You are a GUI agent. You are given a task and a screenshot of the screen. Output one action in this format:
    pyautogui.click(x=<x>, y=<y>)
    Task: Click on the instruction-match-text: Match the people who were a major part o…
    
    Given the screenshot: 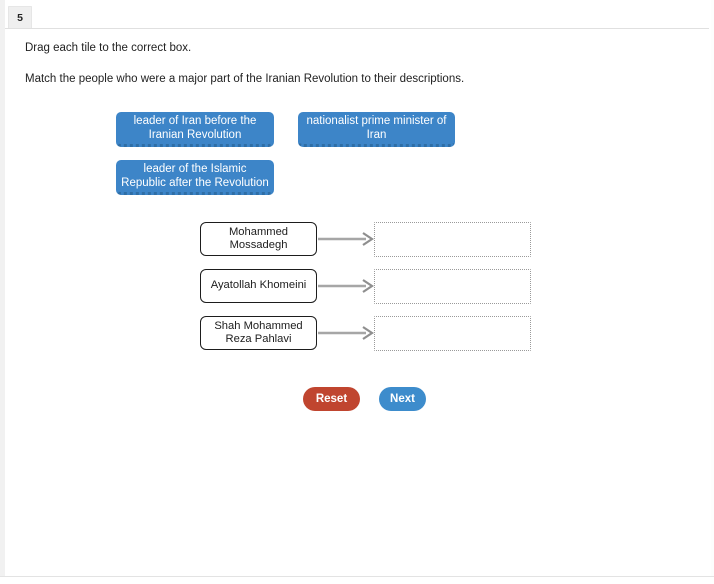 What is the action you would take?
    pyautogui.click(x=245, y=79)
    